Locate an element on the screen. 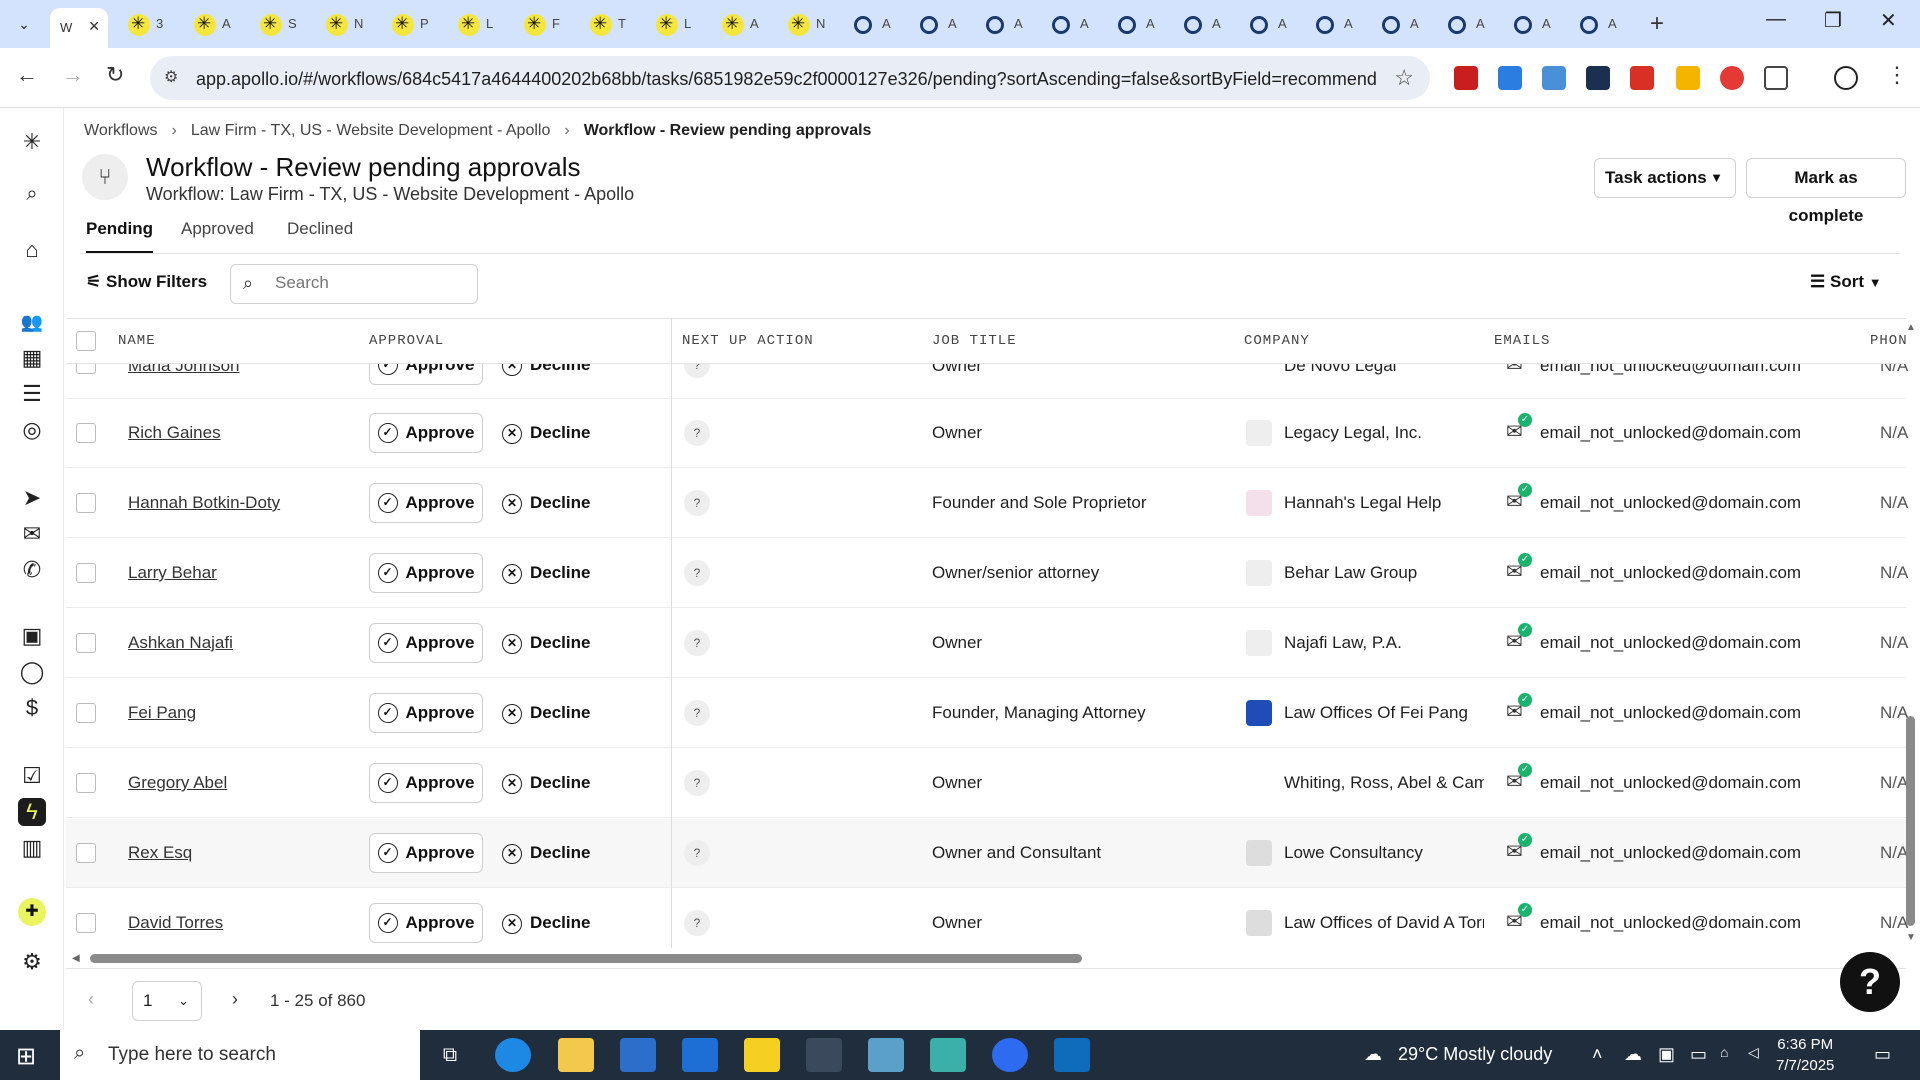 Image resolution: width=1920 pixels, height=1080 pixels. task-view-icon: ⧉ is located at coordinates (450, 1055).